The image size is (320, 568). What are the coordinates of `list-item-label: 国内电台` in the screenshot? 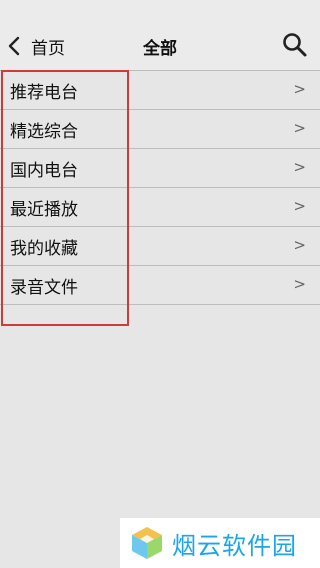 It's located at (44, 170).